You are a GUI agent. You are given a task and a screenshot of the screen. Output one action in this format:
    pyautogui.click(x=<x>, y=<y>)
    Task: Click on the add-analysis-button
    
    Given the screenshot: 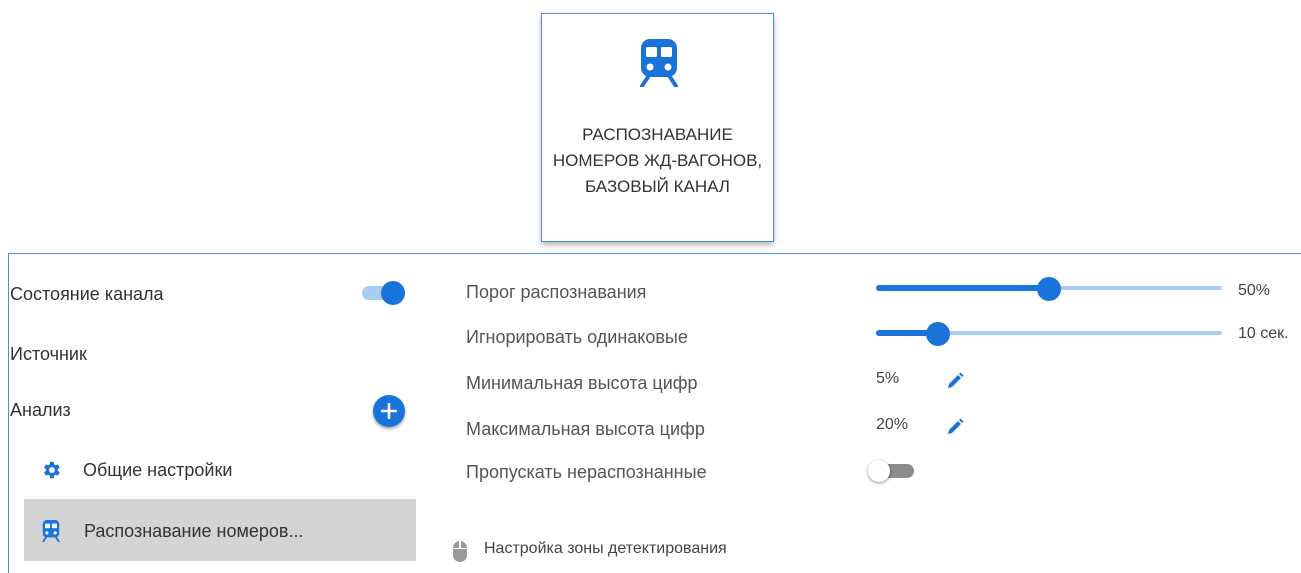 What is the action you would take?
    pyautogui.click(x=389, y=411)
    